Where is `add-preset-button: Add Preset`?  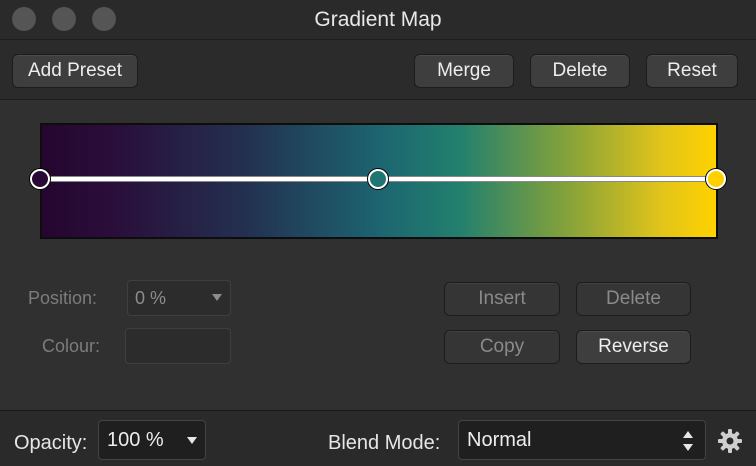
add-preset-button: Add Preset is located at coordinates (75, 71).